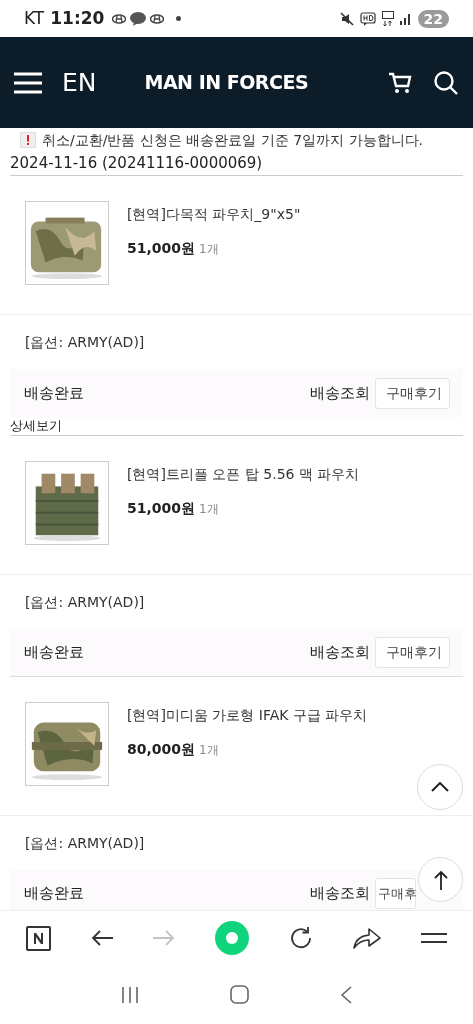 The image size is (473, 1024). What do you see at coordinates (214, 214) in the screenshot?
I see `product-title: [현역]다목적 파우치_9"x5"` at bounding box center [214, 214].